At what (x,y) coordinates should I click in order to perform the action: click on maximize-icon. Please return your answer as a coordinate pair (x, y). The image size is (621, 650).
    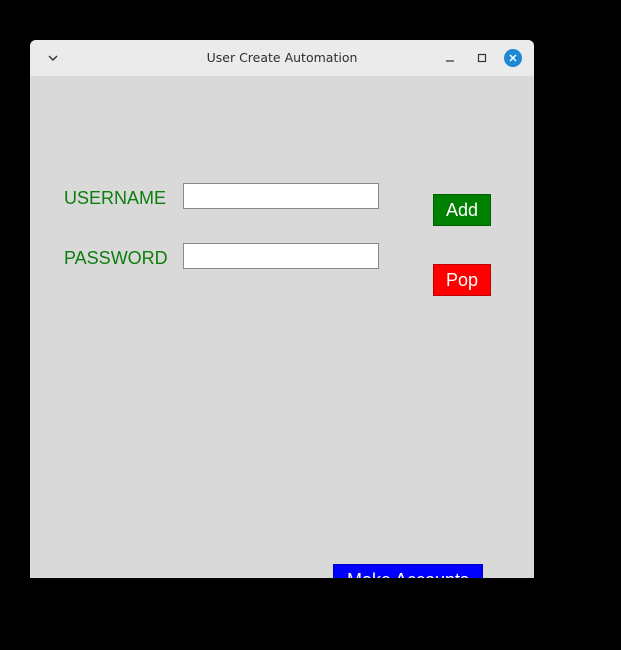
    Looking at the image, I should click on (482, 58).